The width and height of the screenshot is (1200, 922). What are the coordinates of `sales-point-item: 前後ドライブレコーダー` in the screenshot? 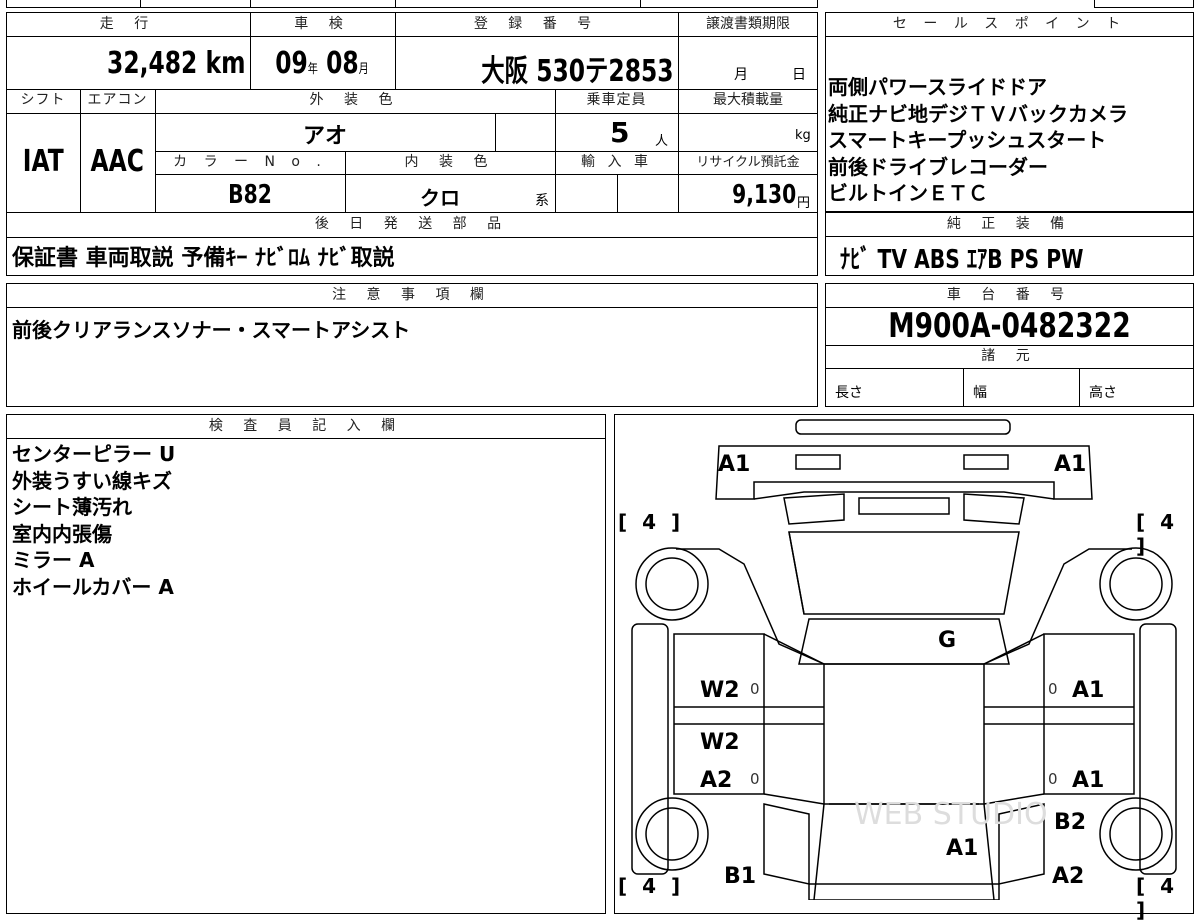 It's located at (938, 166).